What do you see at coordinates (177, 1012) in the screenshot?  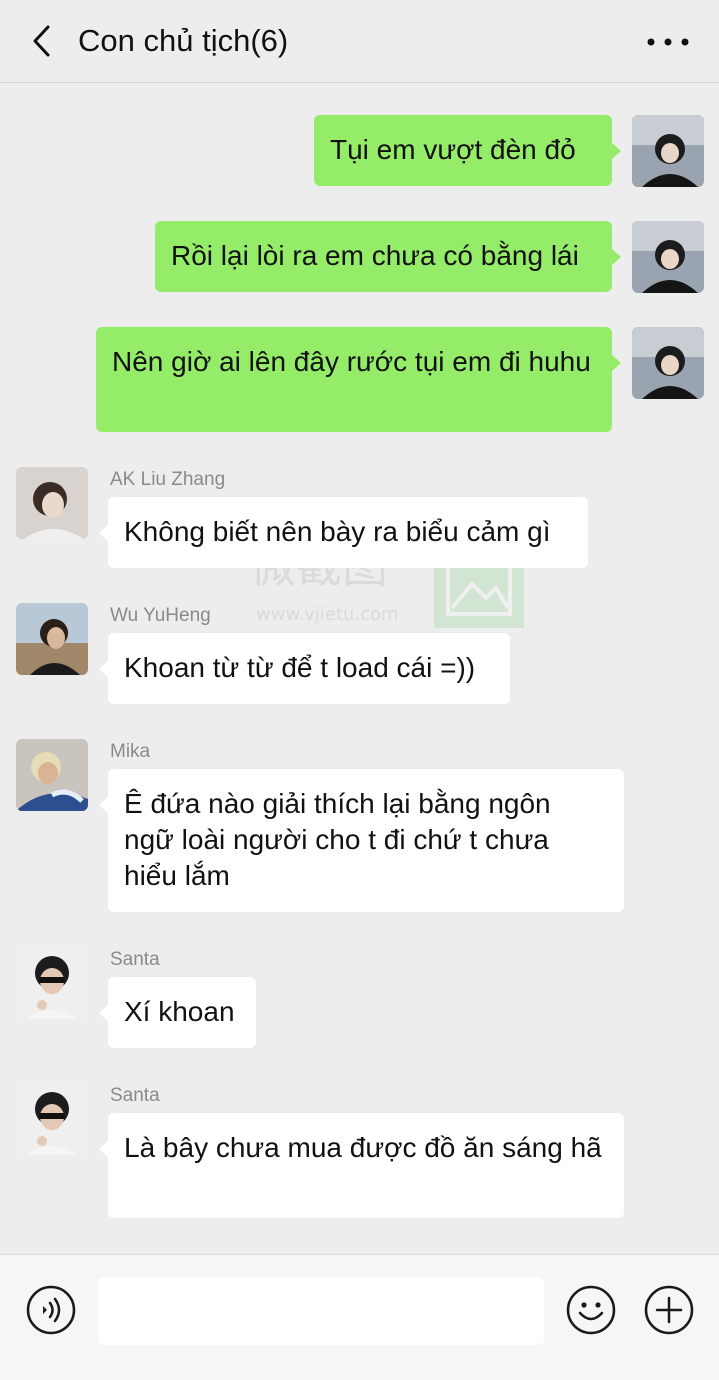 I see `message-bubble: Xí khoan` at bounding box center [177, 1012].